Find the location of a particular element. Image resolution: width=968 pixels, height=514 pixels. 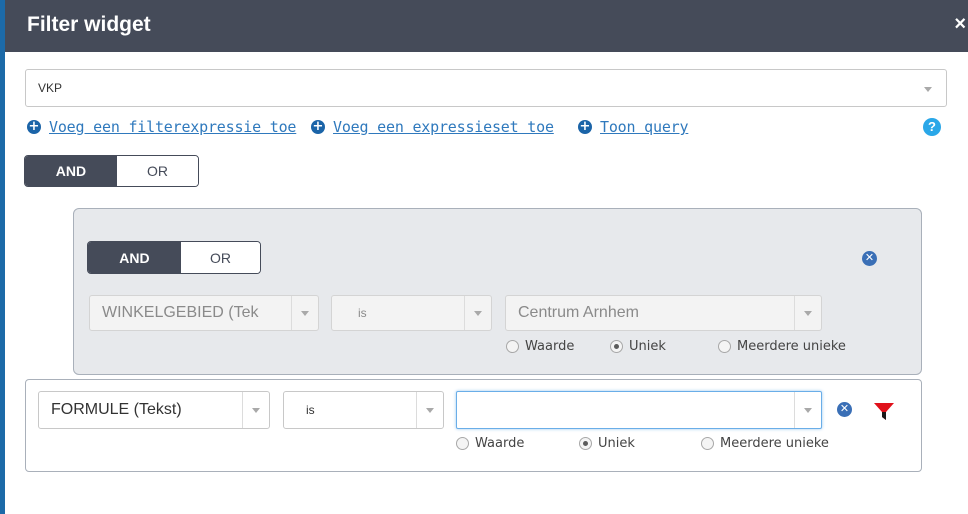

group-value-value: Centrum Arnhem is located at coordinates (578, 312).